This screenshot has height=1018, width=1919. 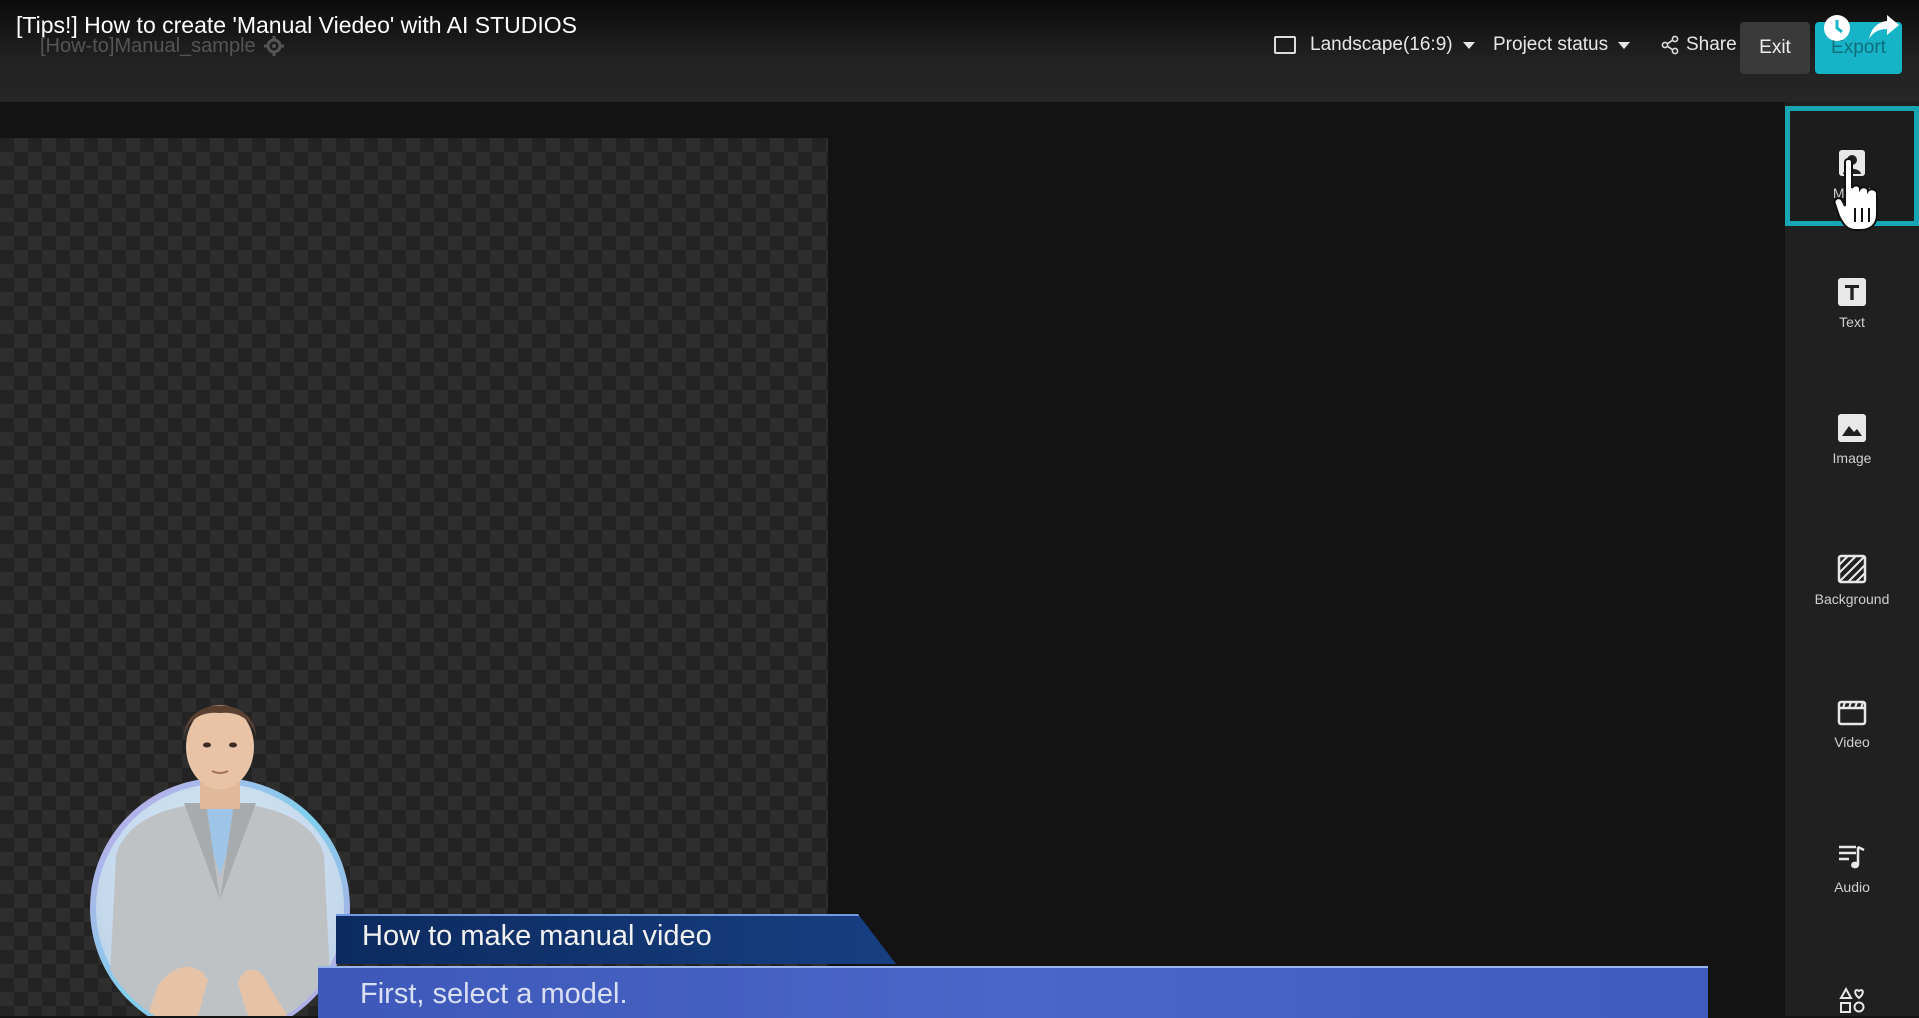 What do you see at coordinates (494, 994) in the screenshot?
I see `lower-third-subtitle: First, select a model.` at bounding box center [494, 994].